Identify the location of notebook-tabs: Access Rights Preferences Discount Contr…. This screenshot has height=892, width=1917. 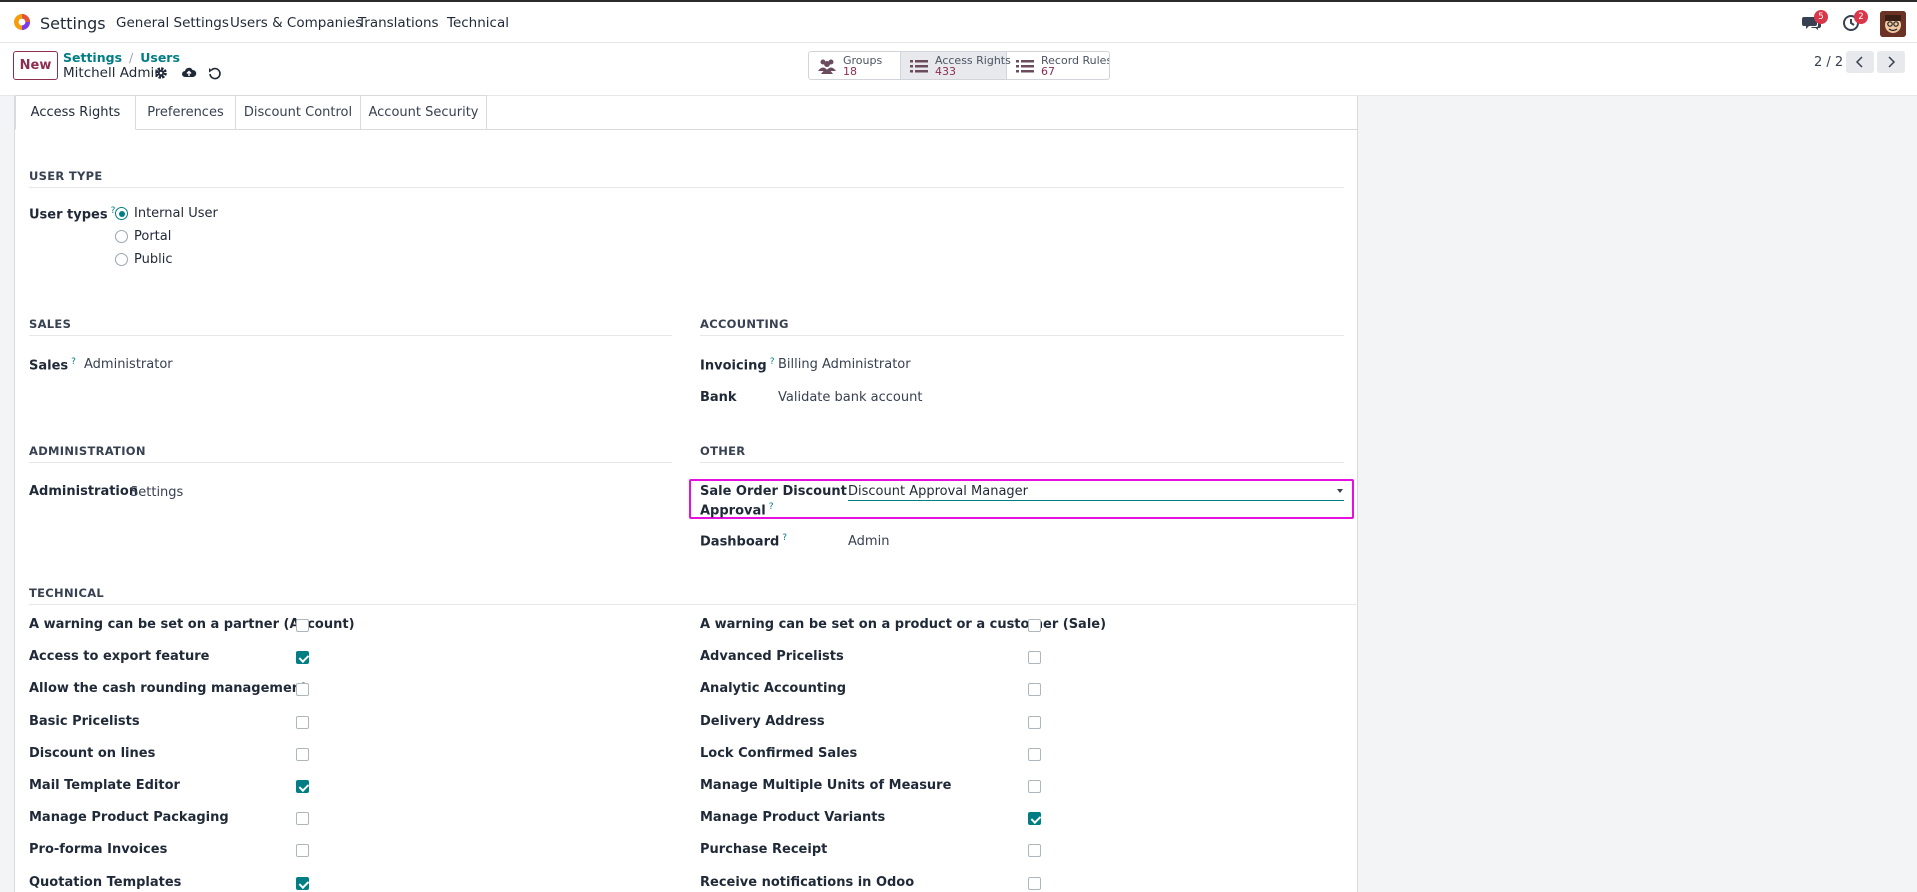
(251, 112).